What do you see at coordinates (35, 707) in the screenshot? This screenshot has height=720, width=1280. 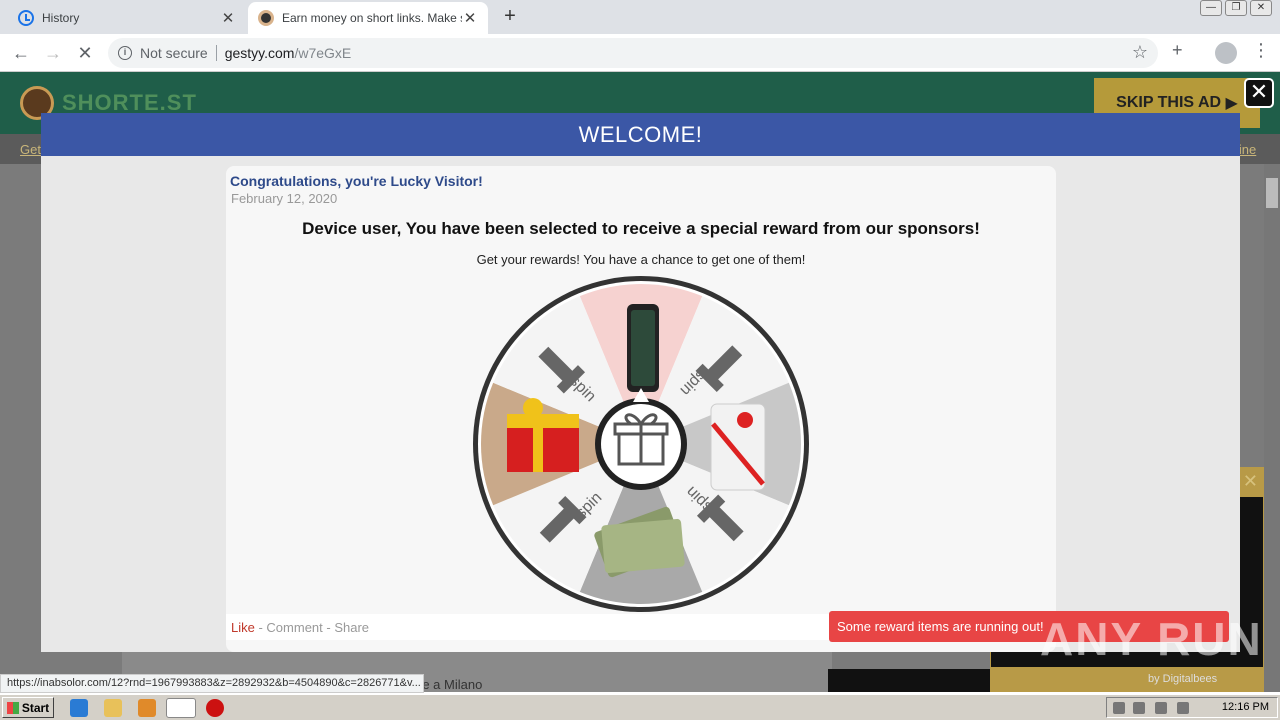 I see `start-label: Start` at bounding box center [35, 707].